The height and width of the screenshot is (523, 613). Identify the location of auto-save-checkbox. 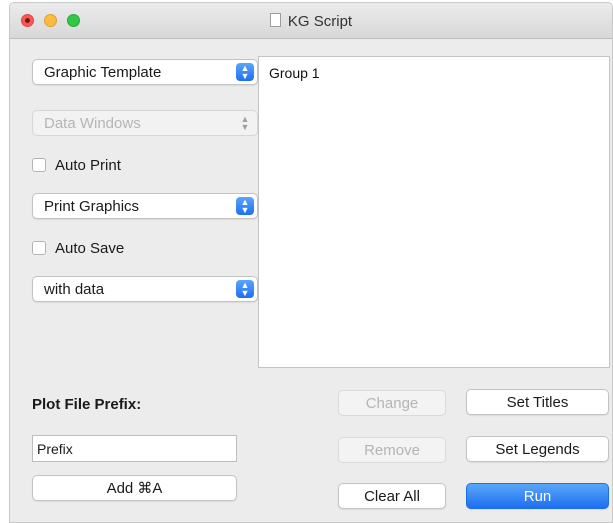
(39, 248).